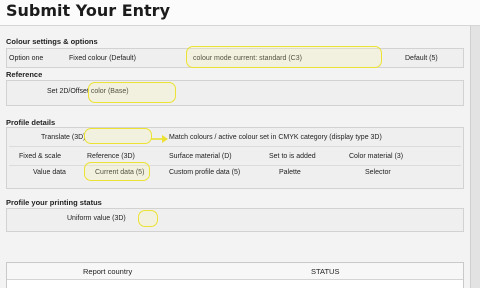 Image resolution: width=480 pixels, height=288 pixels. What do you see at coordinates (107, 271) in the screenshot?
I see `table-header-country: Report country` at bounding box center [107, 271].